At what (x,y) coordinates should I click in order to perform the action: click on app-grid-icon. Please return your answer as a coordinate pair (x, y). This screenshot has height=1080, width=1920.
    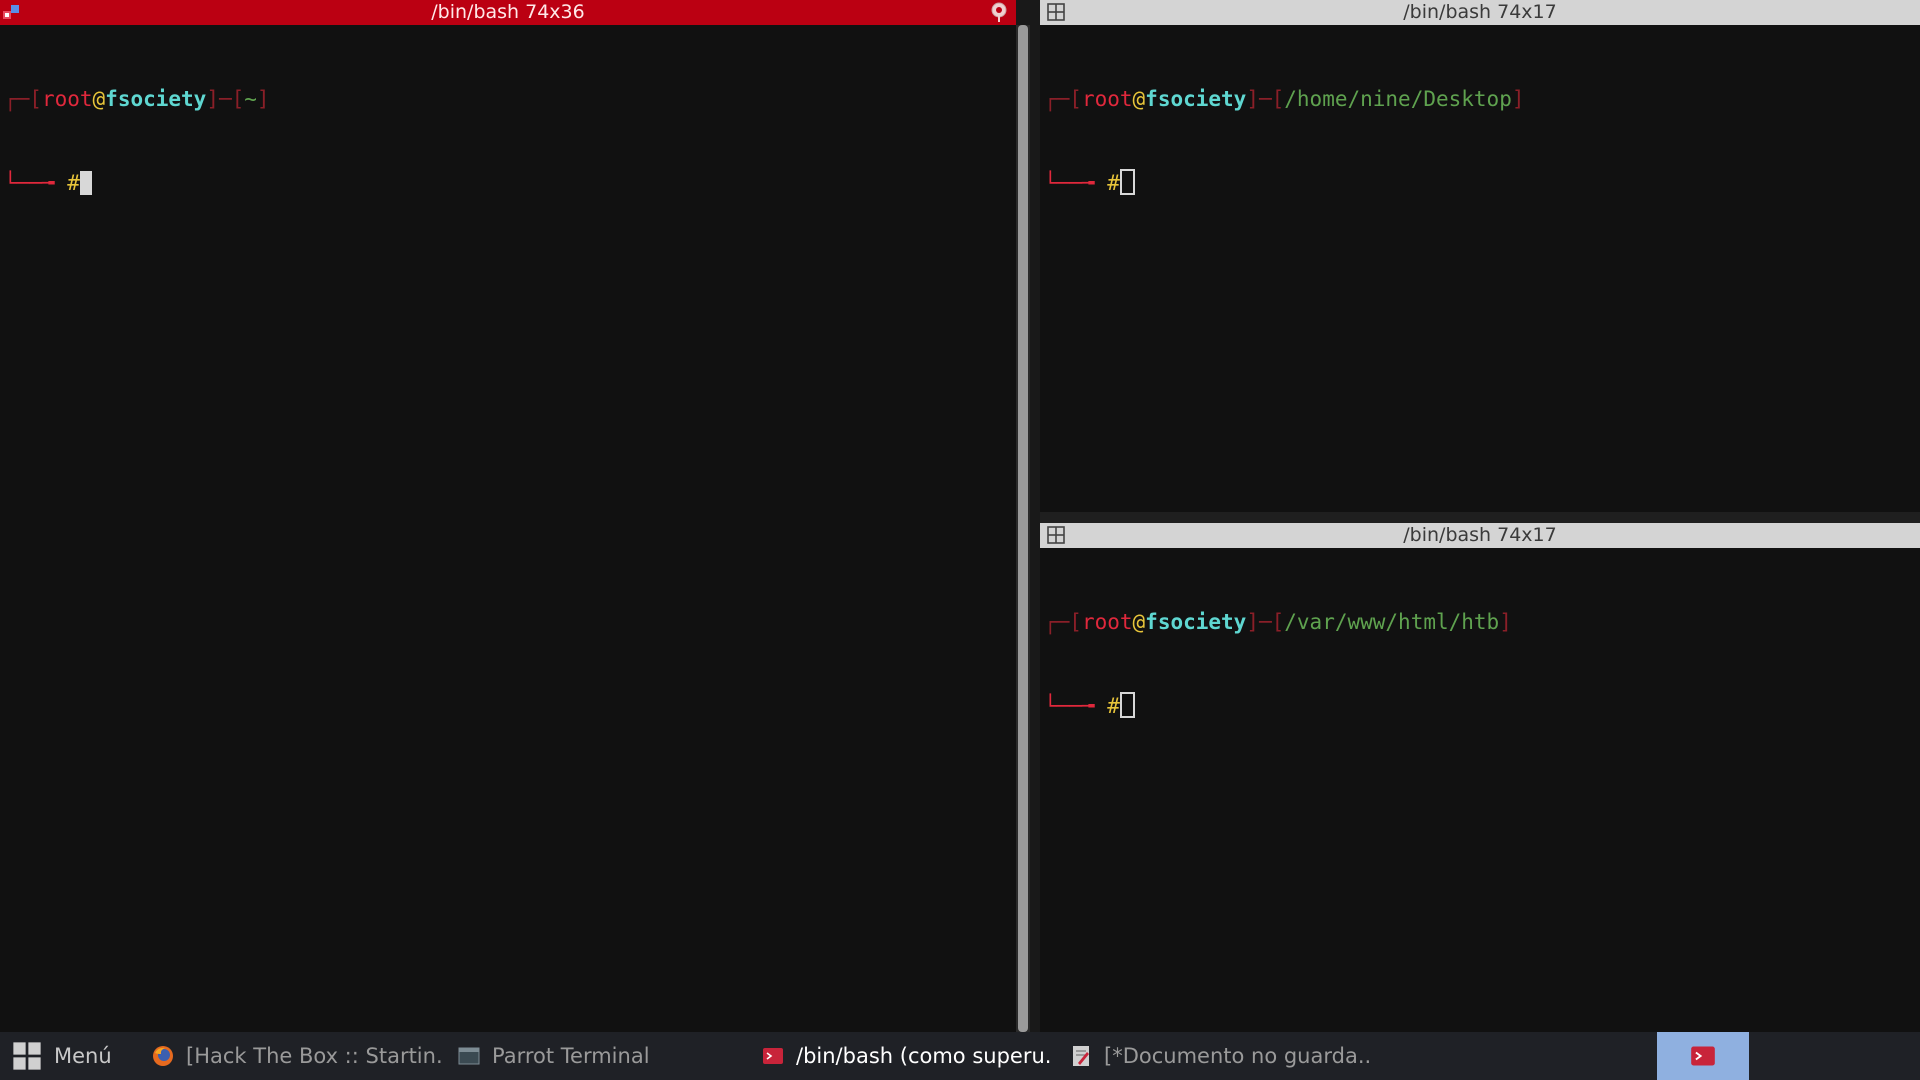
    Looking at the image, I should click on (27, 1056).